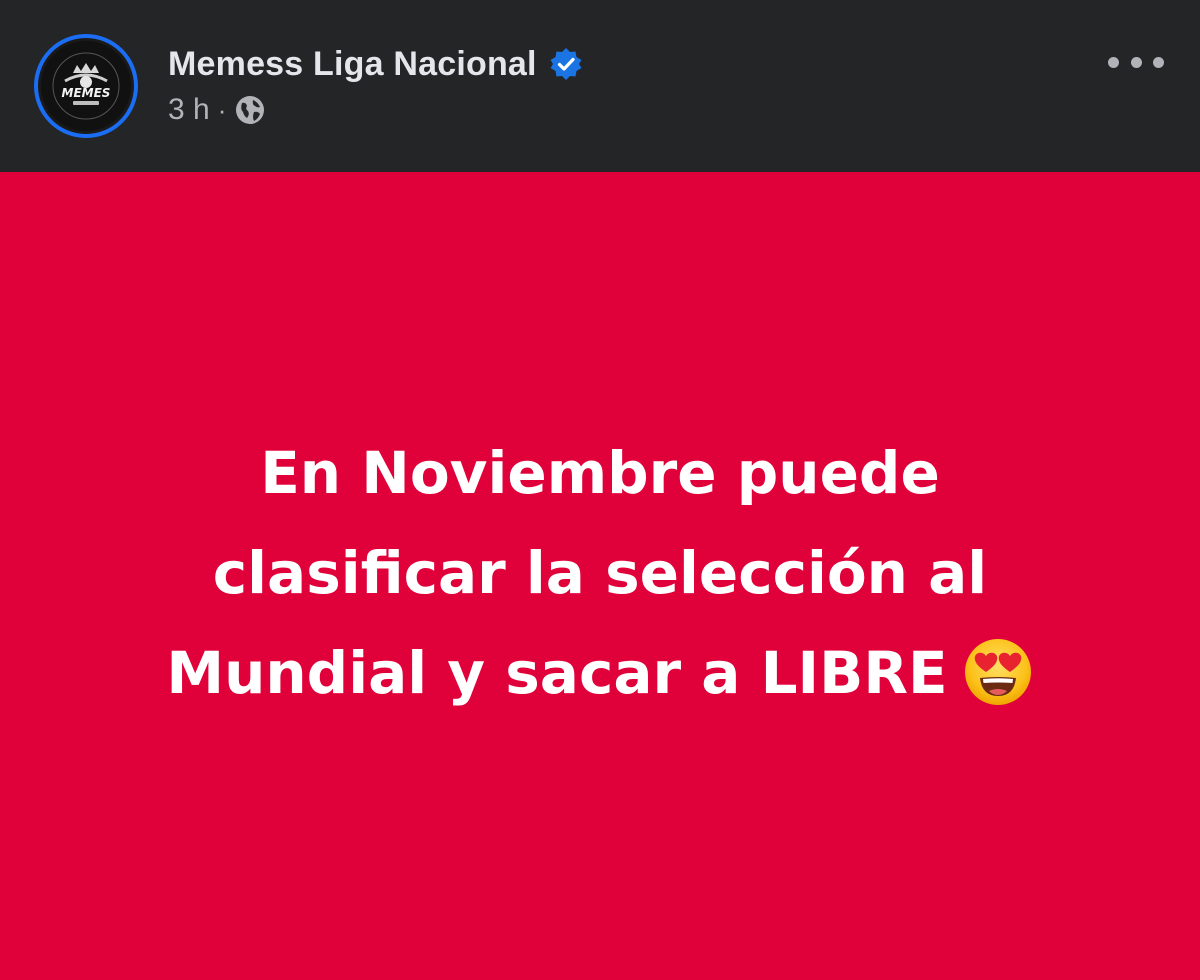 This screenshot has height=980, width=1200. I want to click on page-name-row: Memess Liga Nacional, so click(375, 64).